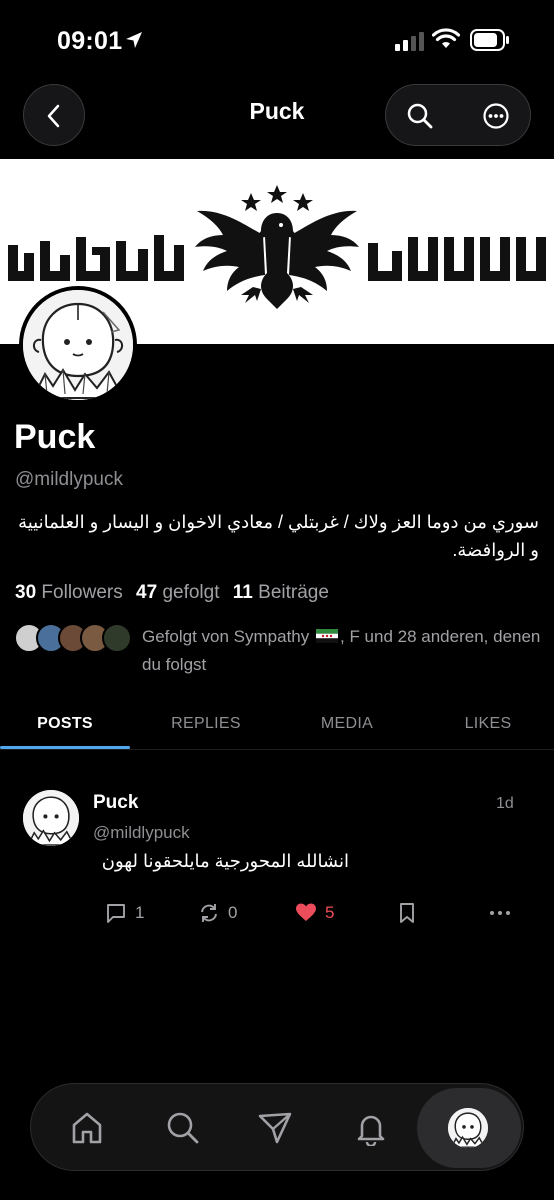 The width and height of the screenshot is (554, 1200). What do you see at coordinates (420, 116) in the screenshot?
I see `search-icon` at bounding box center [420, 116].